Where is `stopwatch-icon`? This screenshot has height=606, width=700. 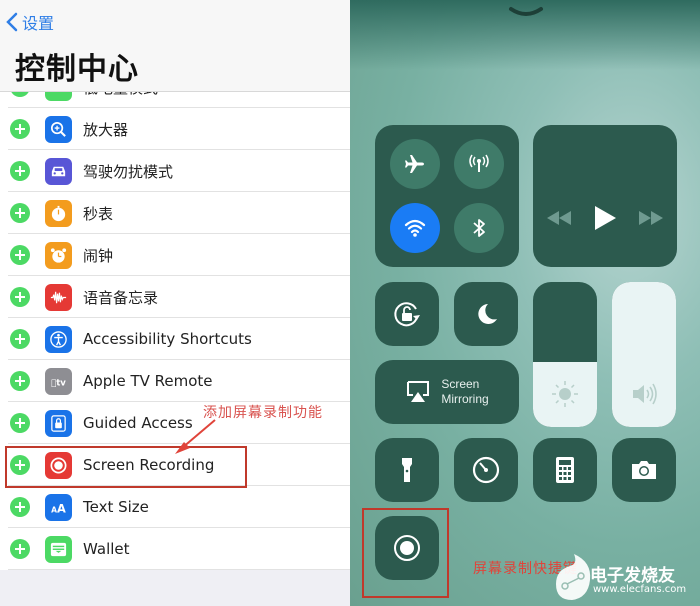
stopwatch-icon is located at coordinates (58, 213).